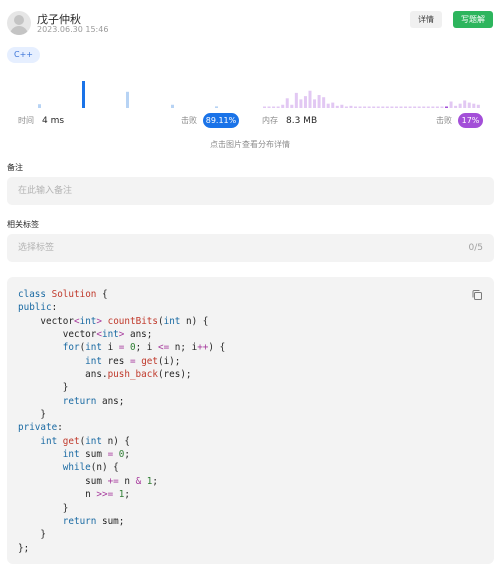 This screenshot has width=500, height=570. I want to click on distribution-chart, so click(250, 90).